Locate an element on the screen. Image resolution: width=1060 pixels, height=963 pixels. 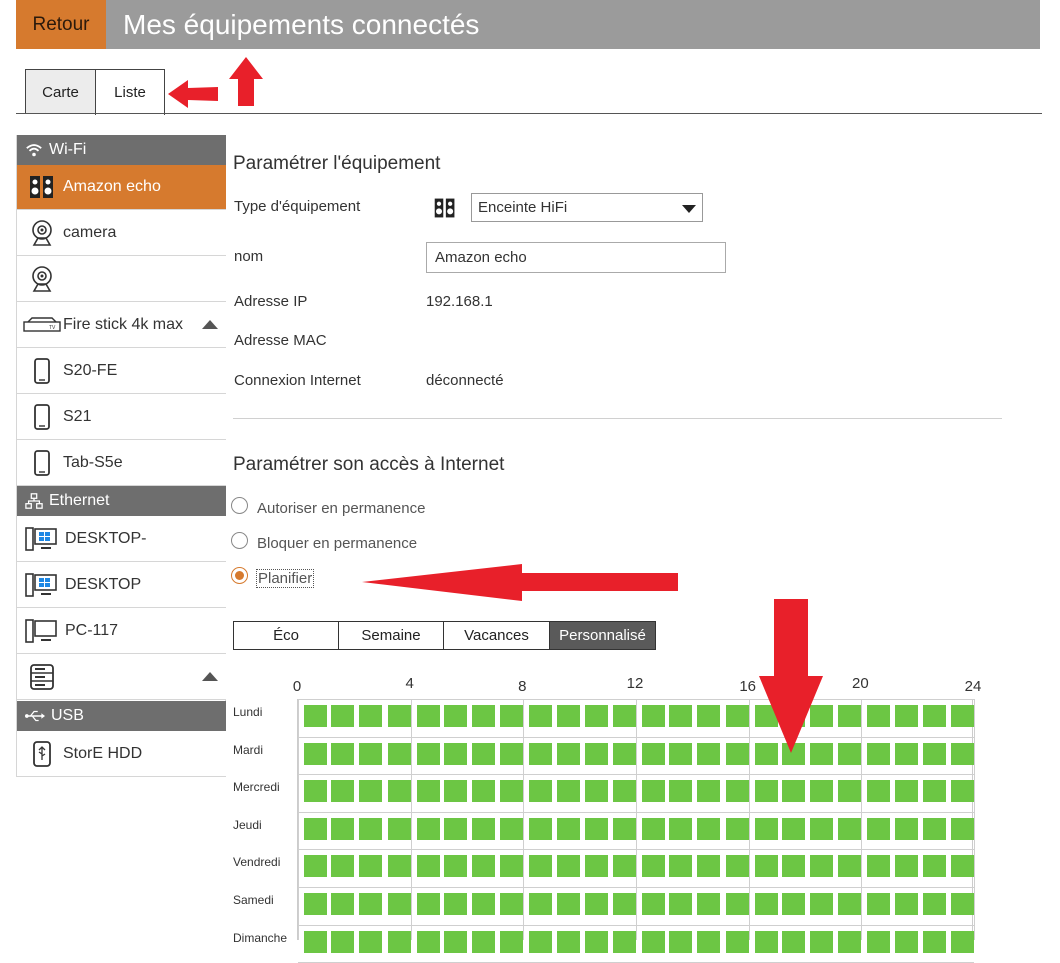
sidebar-item-fire-stick: TV Fire stick 4k max is located at coordinates (121, 325).